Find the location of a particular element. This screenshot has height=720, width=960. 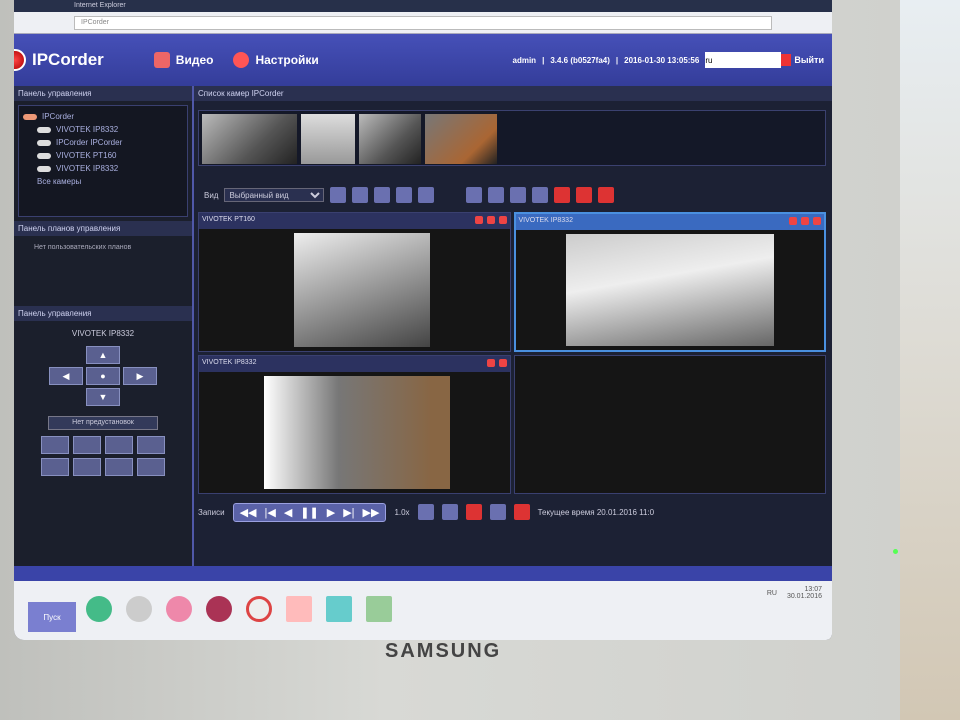

layout-icon is located at coordinates (360, 195).